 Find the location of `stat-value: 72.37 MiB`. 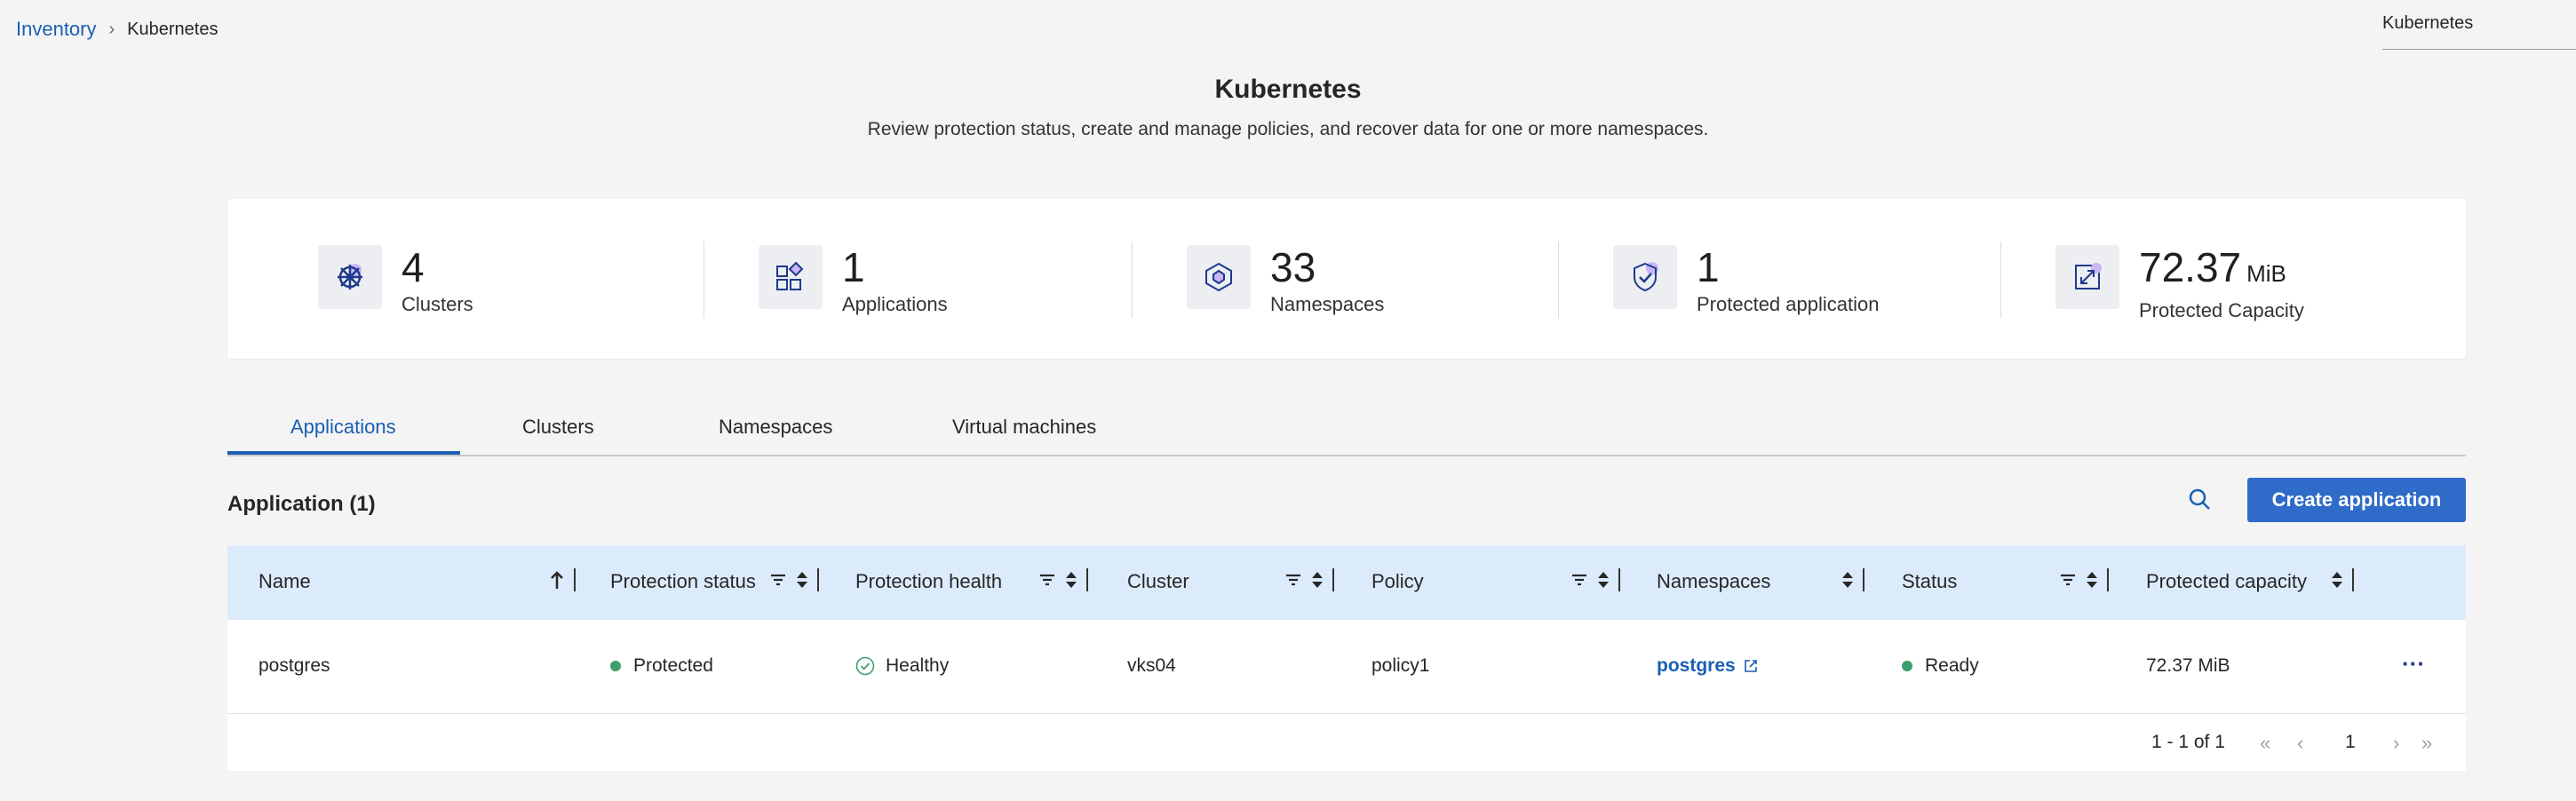

stat-value: 72.37 MiB is located at coordinates (2212, 267).